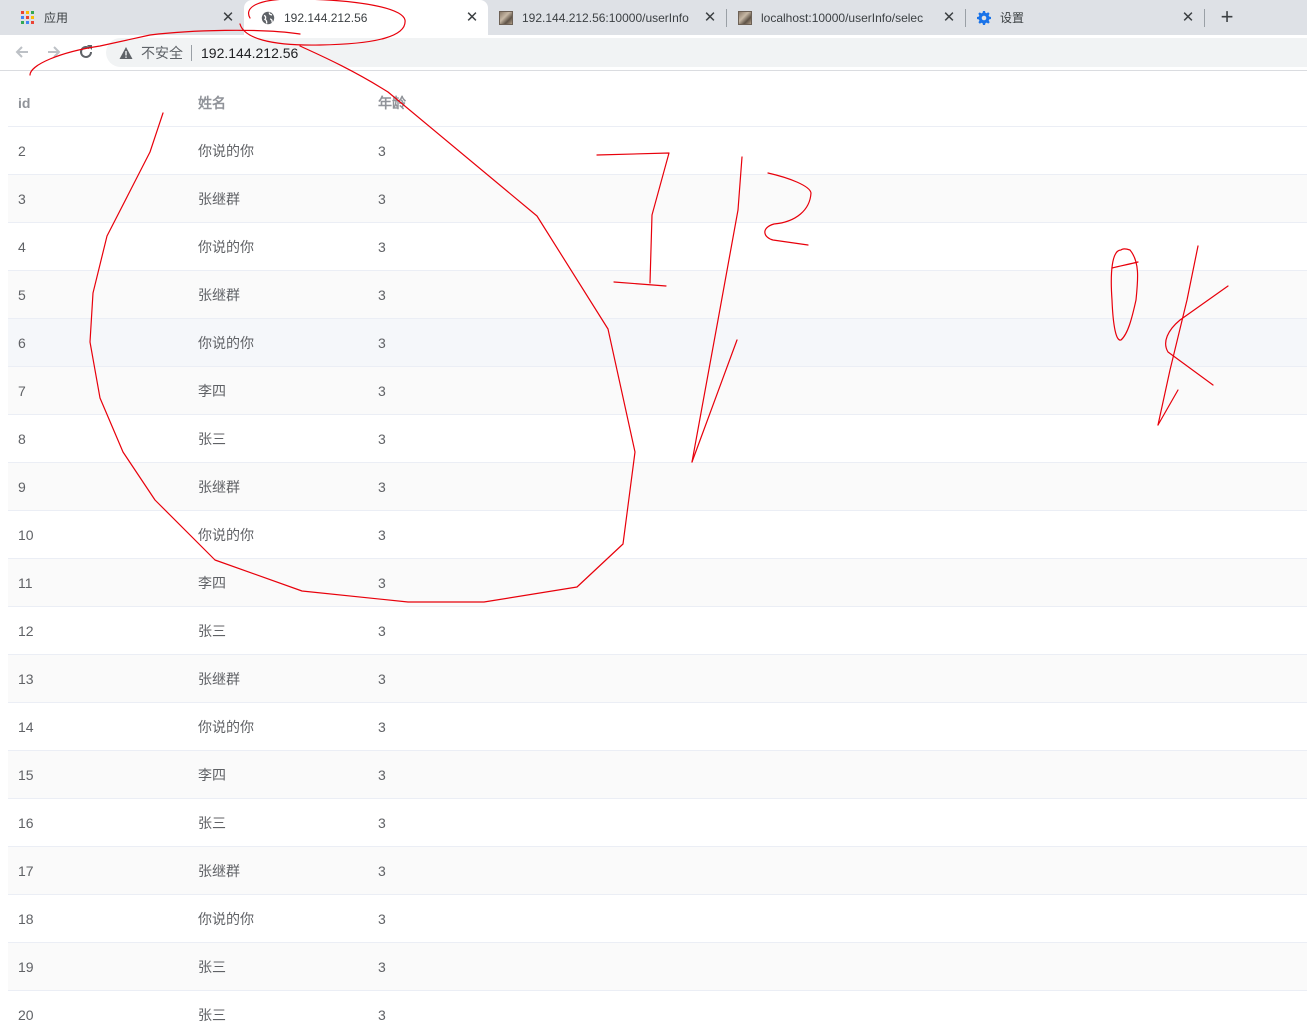 This screenshot has width=1307, height=1033. What do you see at coordinates (984, 18) in the screenshot?
I see `gear-icon` at bounding box center [984, 18].